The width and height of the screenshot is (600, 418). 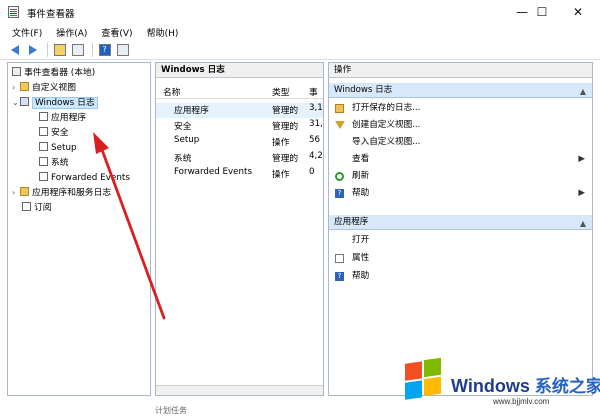 I want to click on table-row: Forwarded Events 操作 0, so click(x=239, y=174).